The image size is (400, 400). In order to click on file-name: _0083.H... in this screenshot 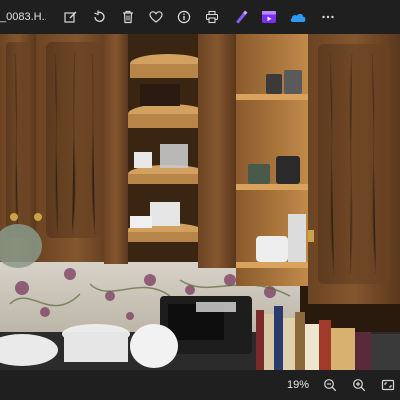, I will do `click(23, 17)`.